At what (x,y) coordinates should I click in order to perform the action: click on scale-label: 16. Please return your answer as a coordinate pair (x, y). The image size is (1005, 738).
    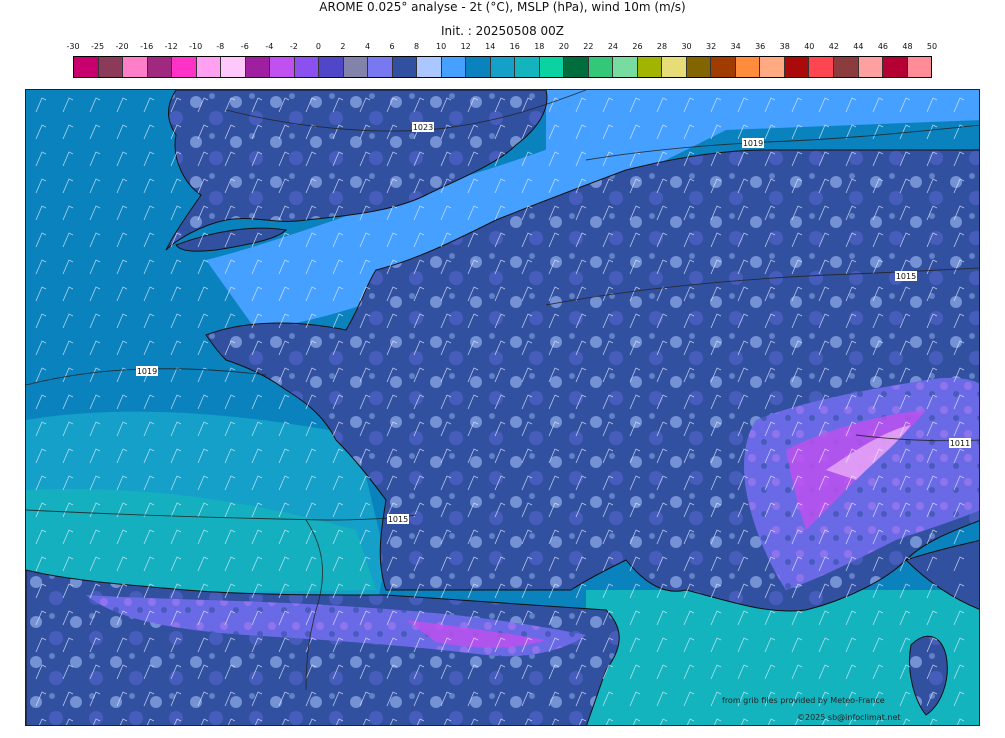
    Looking at the image, I should click on (514, 46).